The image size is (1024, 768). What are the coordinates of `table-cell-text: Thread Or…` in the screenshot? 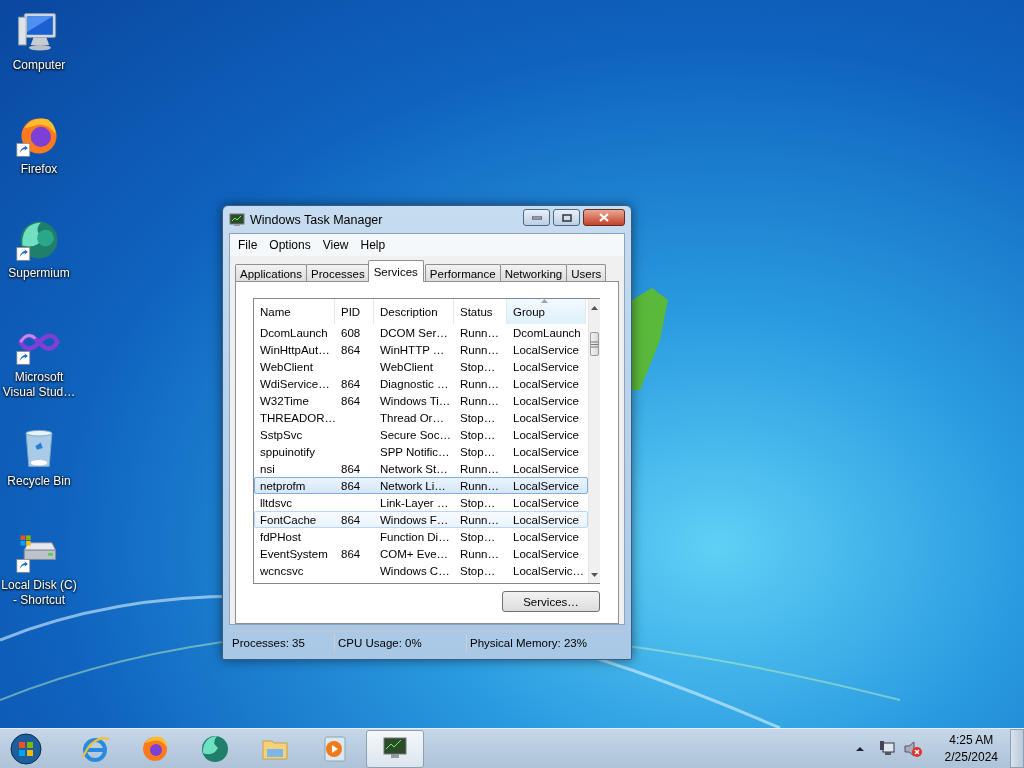 It's located at (412, 417).